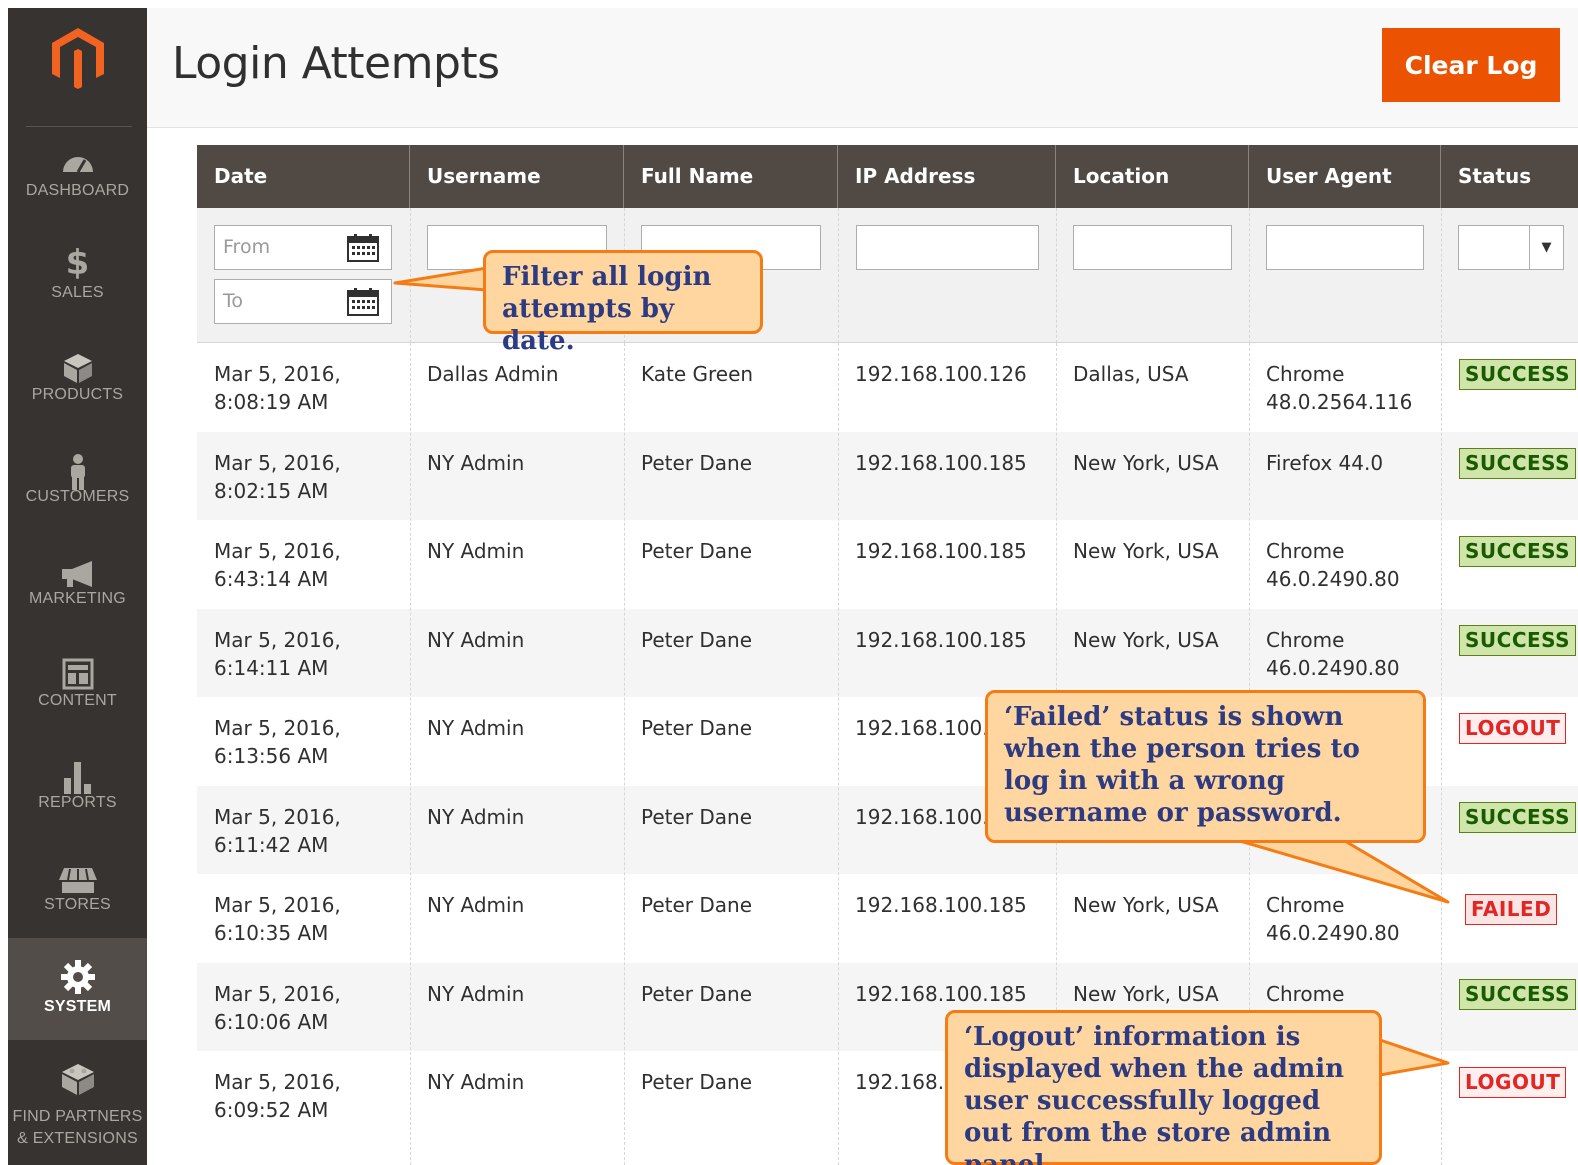  Describe the element at coordinates (303, 301) in the screenshot. I see `date-to-input: To` at that location.